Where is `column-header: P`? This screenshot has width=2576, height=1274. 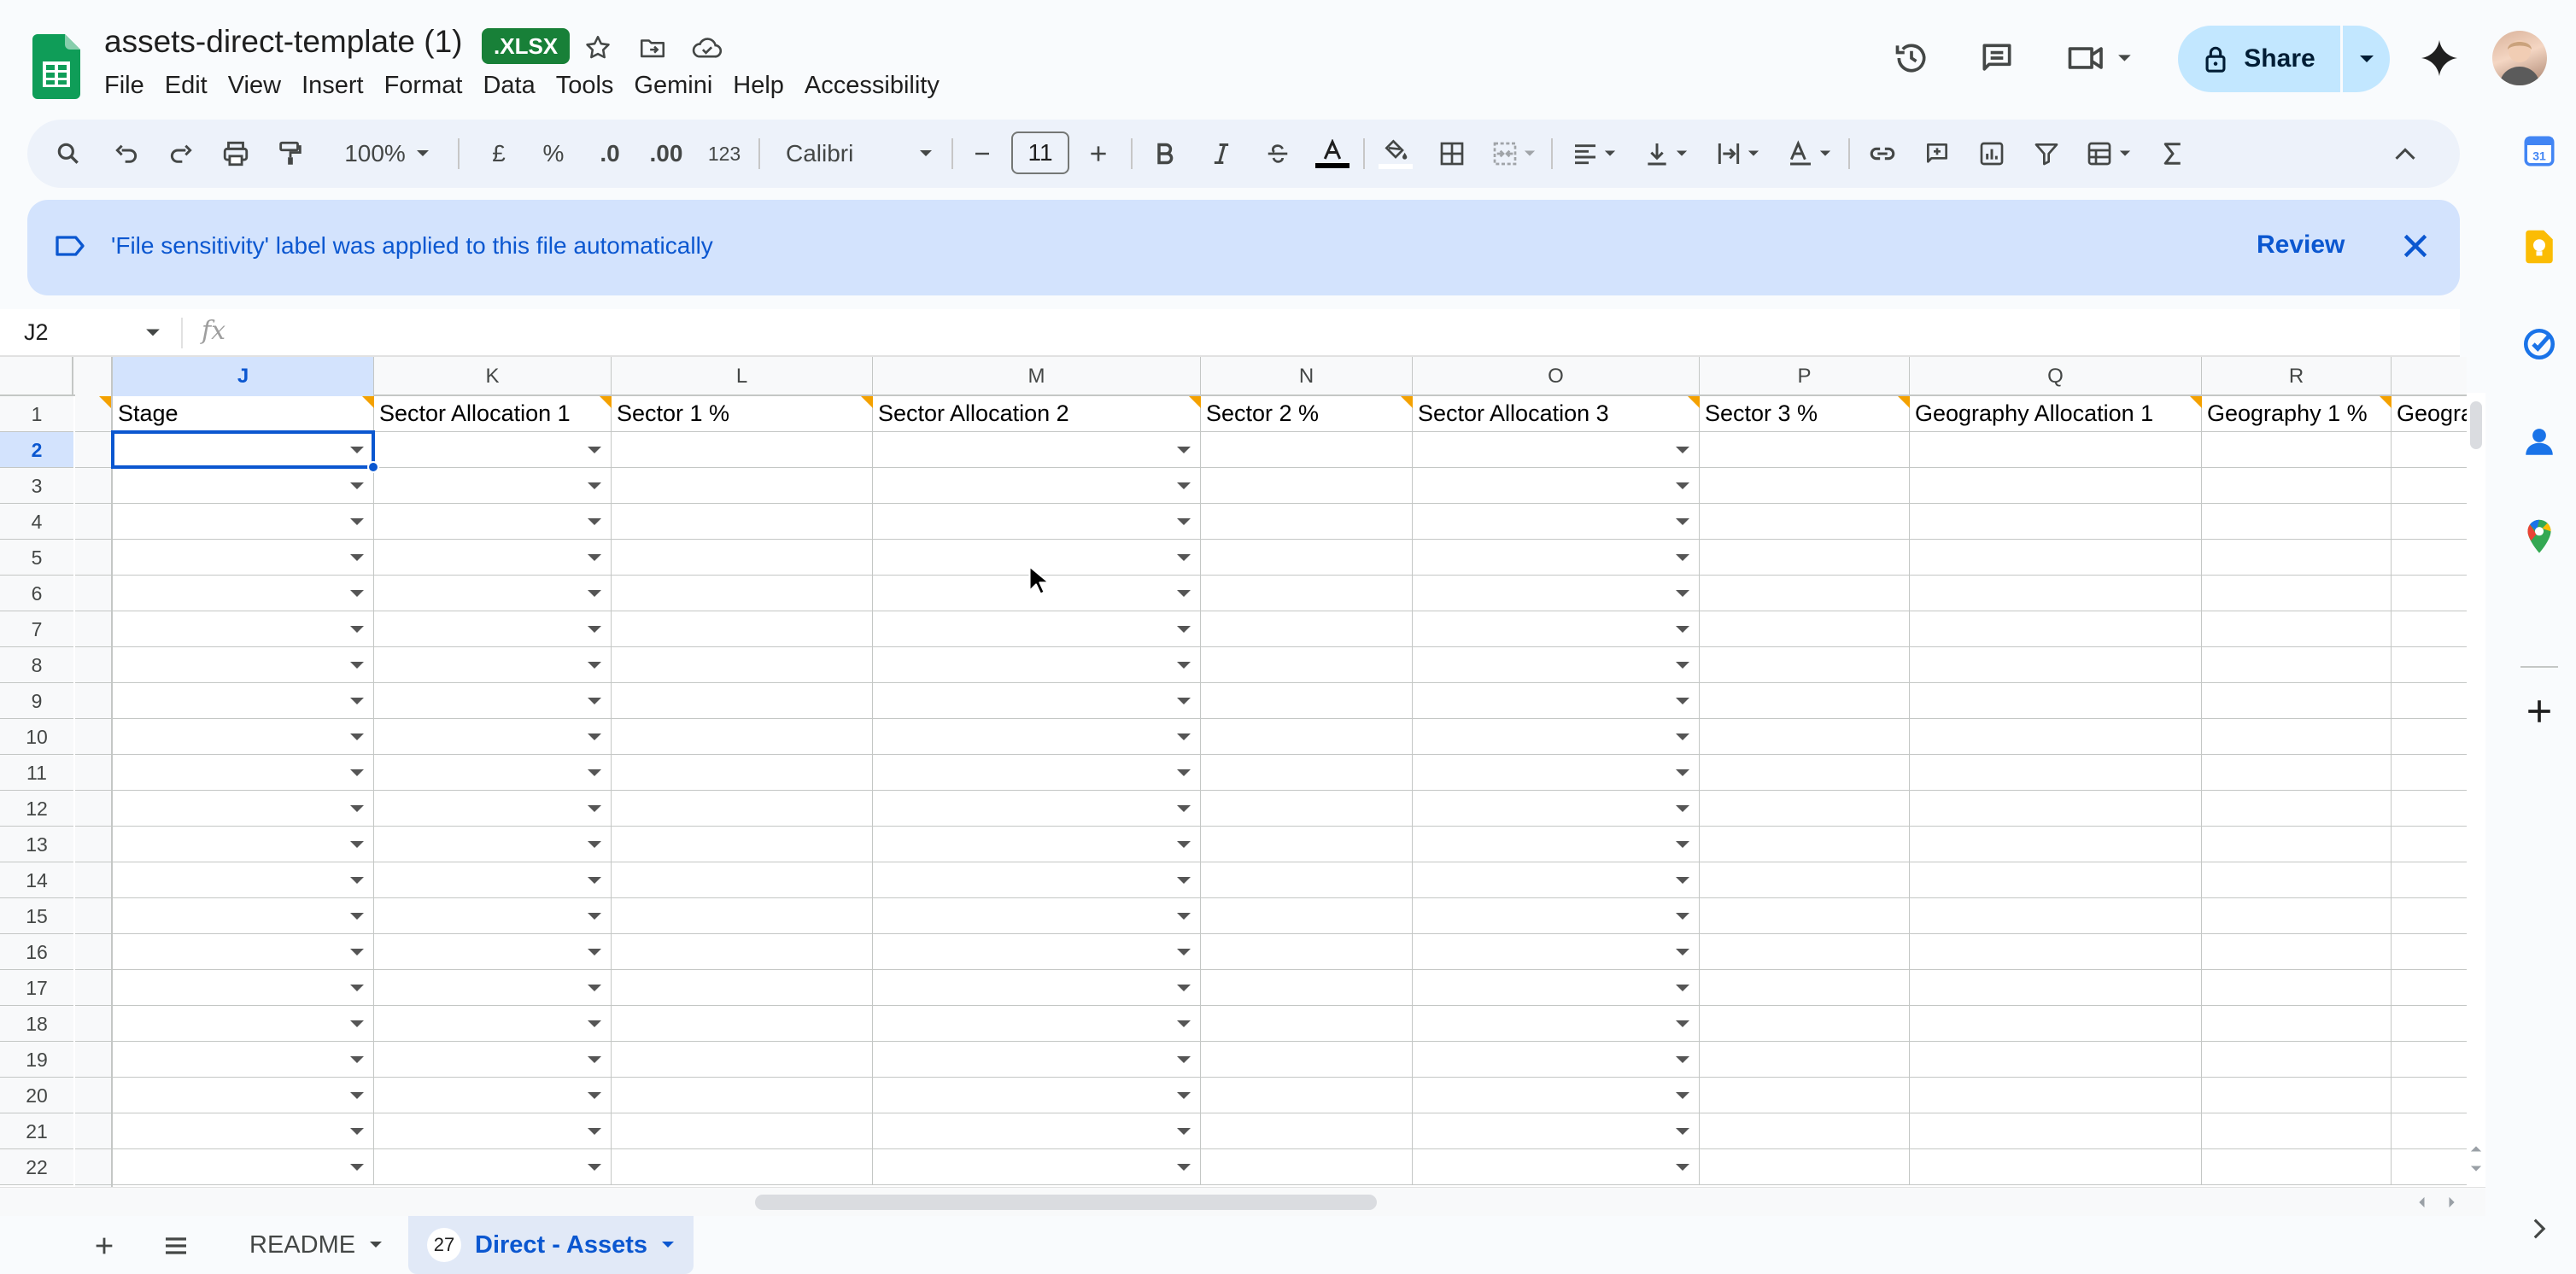
column-header: P is located at coordinates (1805, 376).